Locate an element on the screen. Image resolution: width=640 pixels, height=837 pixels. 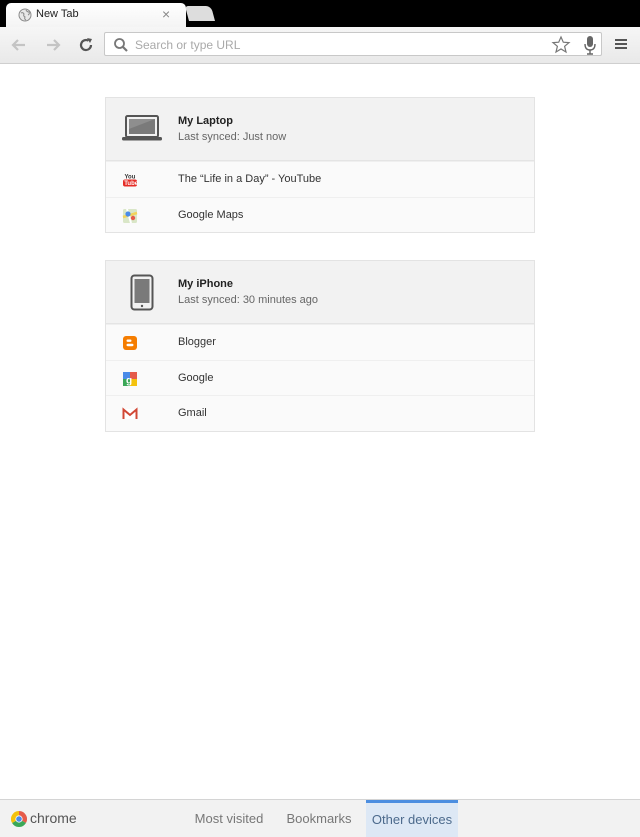
tab-title: The “Life in a Day” - YouTube is located at coordinates (250, 179).